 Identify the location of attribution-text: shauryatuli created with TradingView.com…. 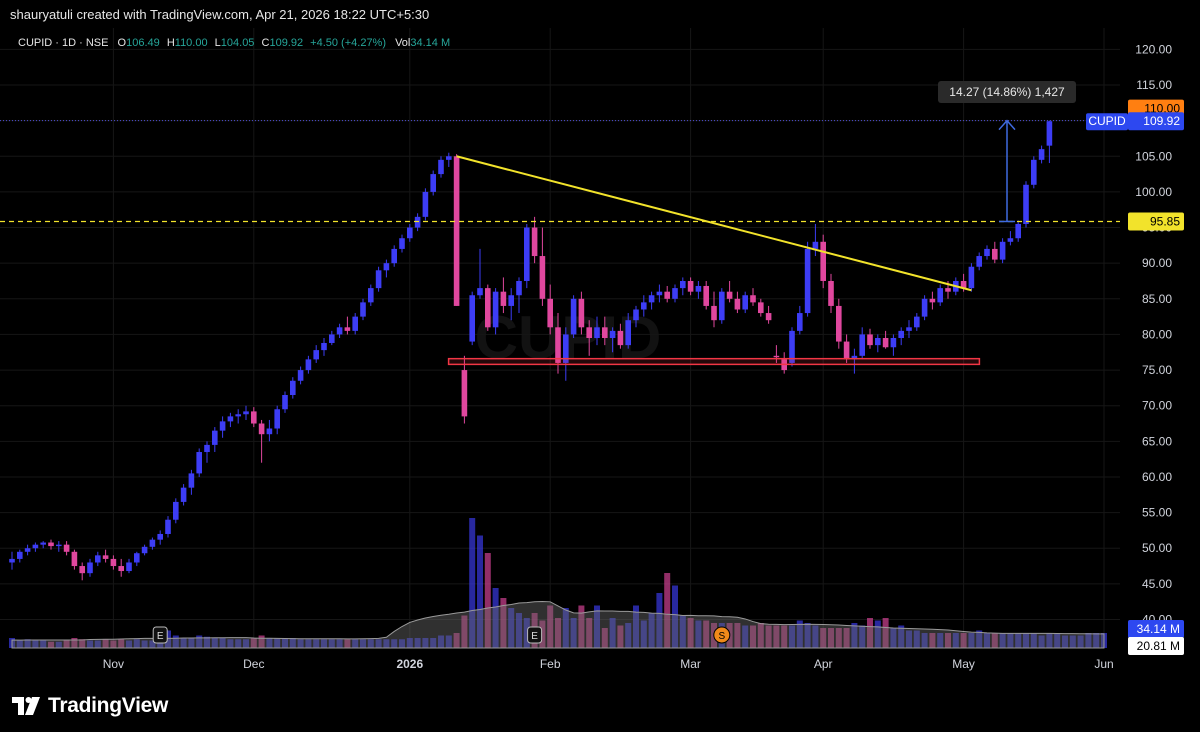
(220, 14).